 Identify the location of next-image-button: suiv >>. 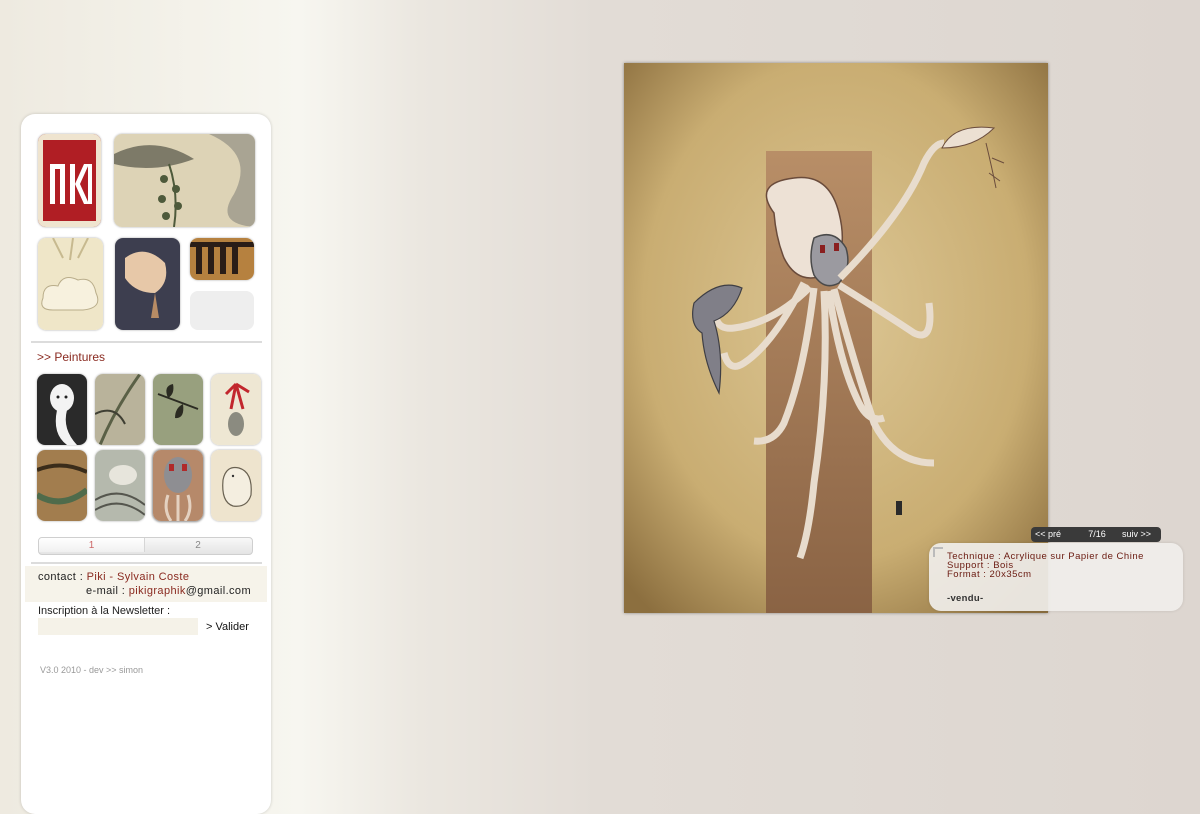
(1136, 534).